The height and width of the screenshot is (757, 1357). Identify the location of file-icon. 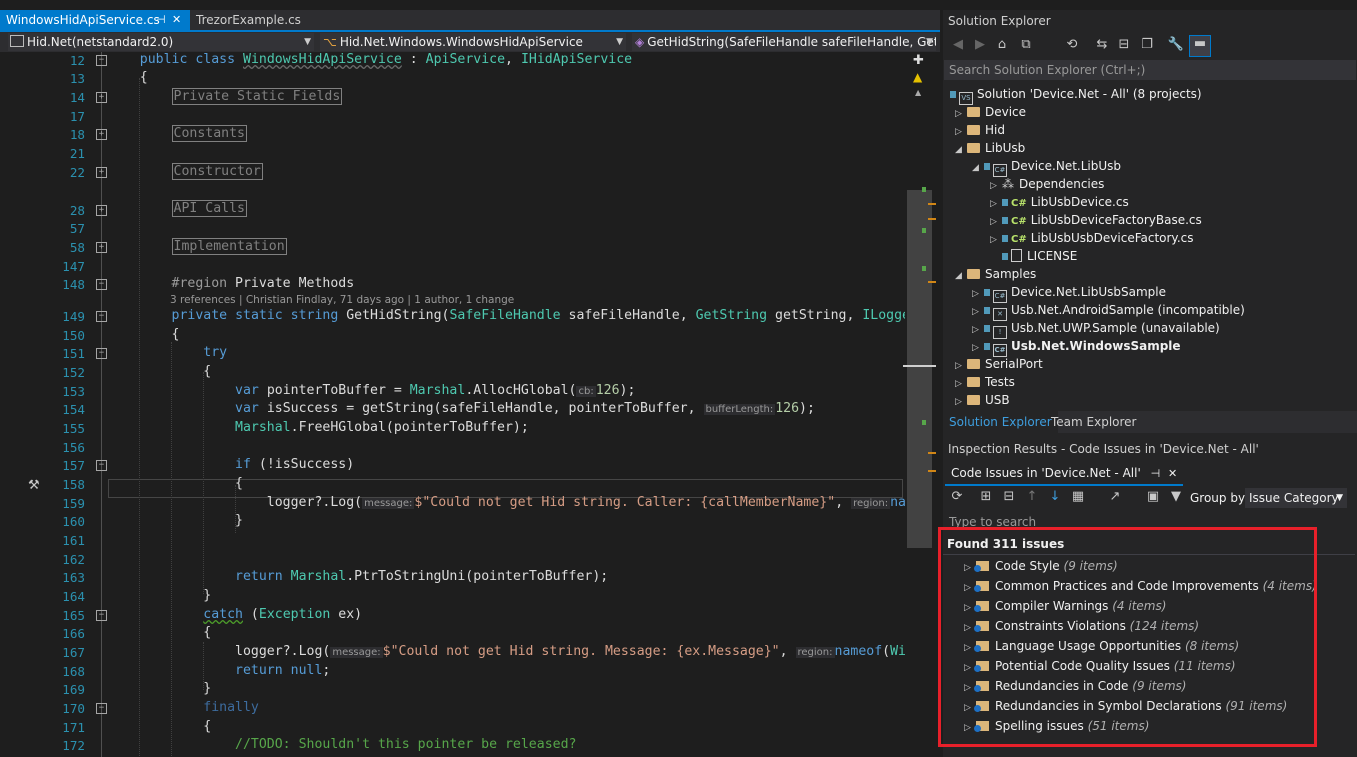
(1016, 255).